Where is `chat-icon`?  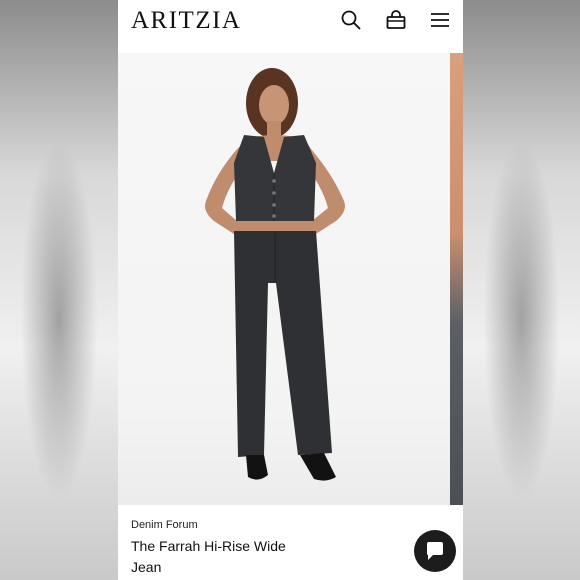 chat-icon is located at coordinates (435, 551).